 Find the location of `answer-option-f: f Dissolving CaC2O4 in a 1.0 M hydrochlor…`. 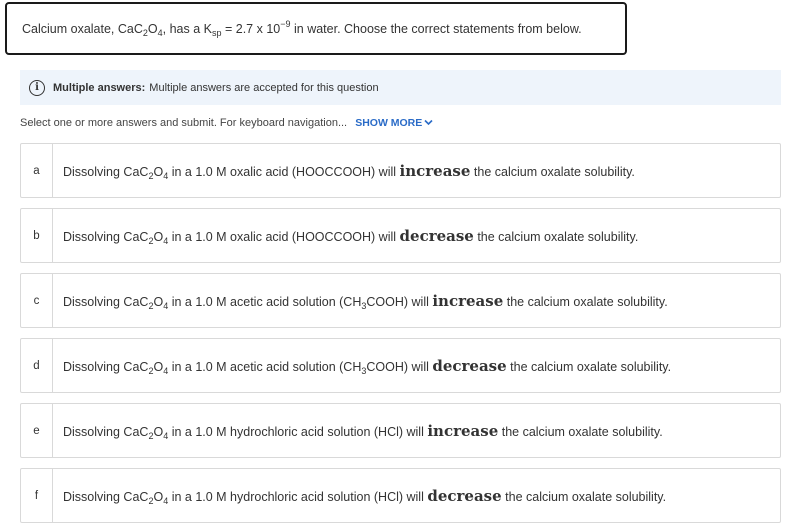

answer-option-f: f Dissolving CaC2O4 in a 1.0 M hydrochlor… is located at coordinates (400, 495).